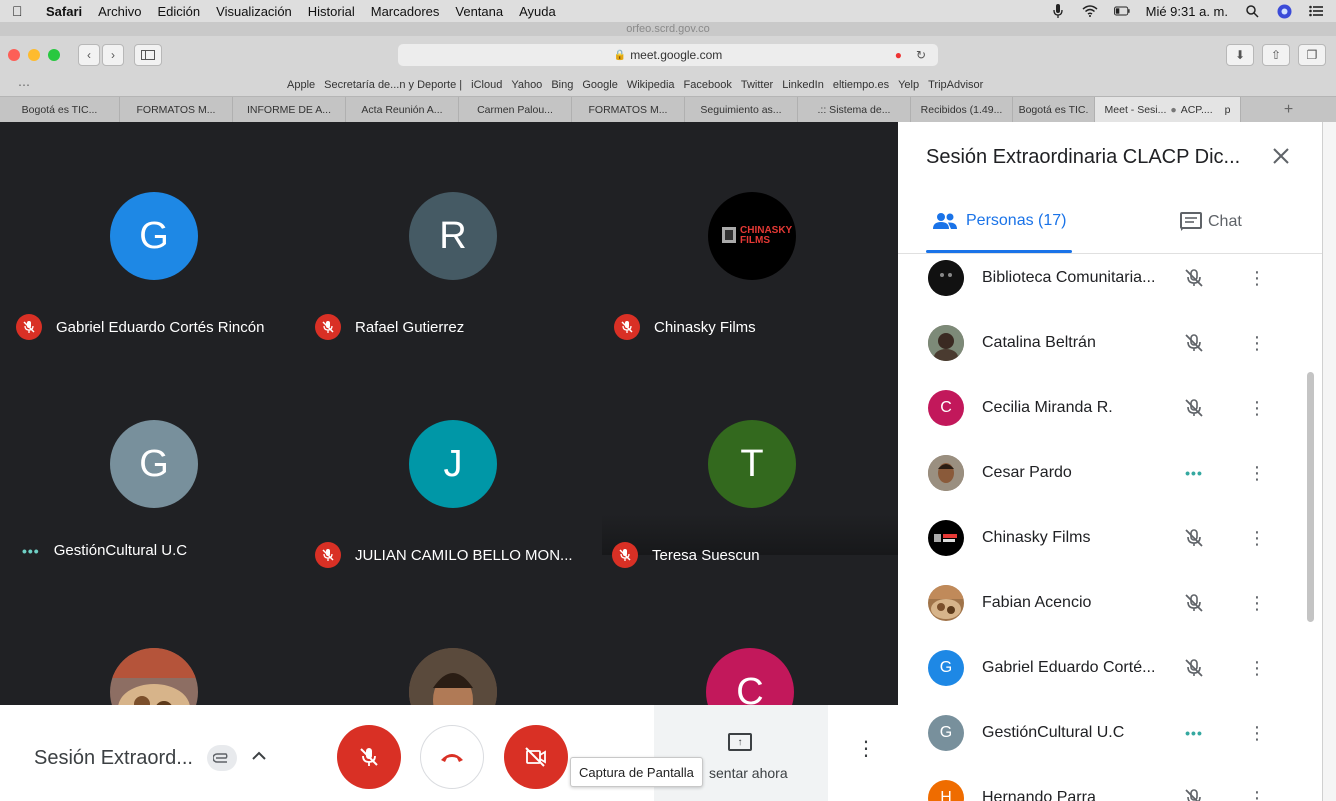  Describe the element at coordinates (1168, 109) in the screenshot. I see `browser-tab-active: Meet - Sesi... ● ACP.... p` at that location.